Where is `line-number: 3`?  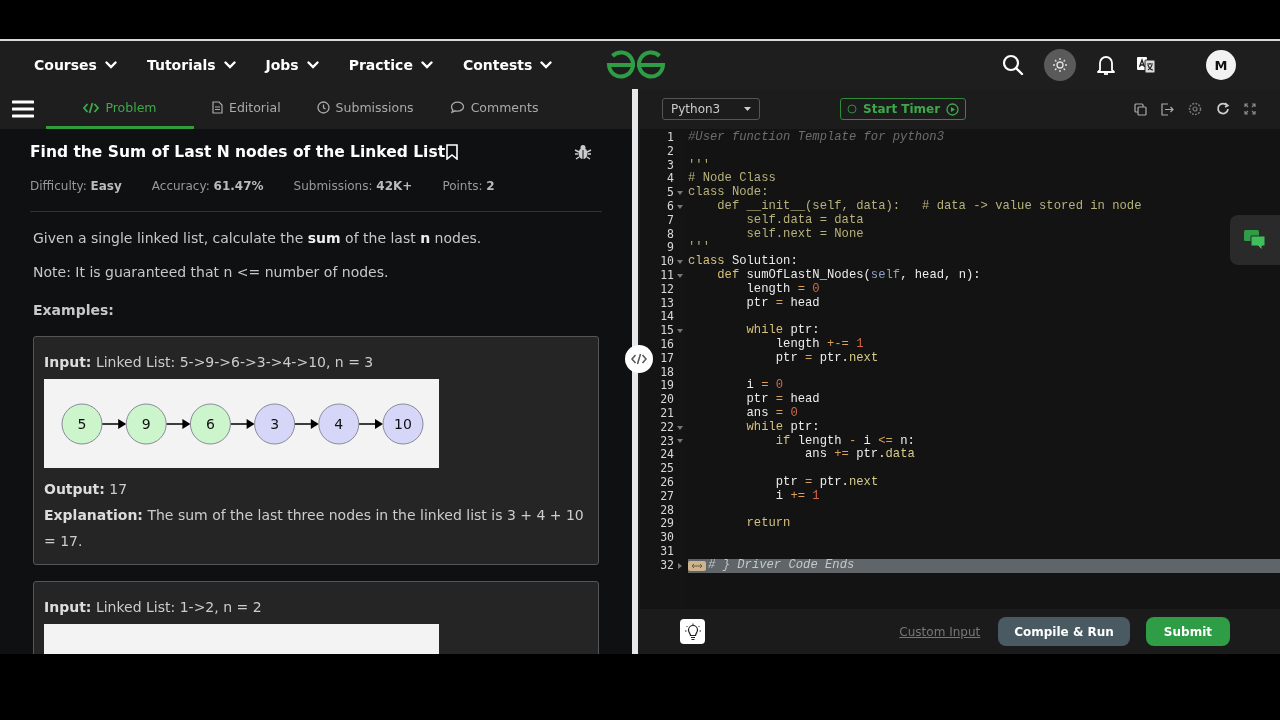
line-number: 3 is located at coordinates (670, 165).